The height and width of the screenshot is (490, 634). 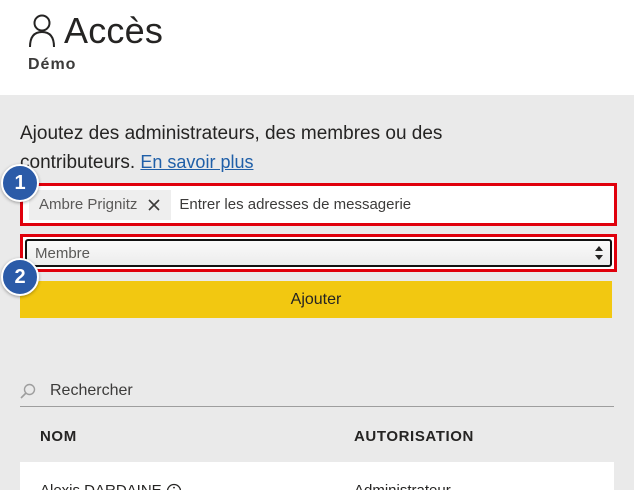 I want to click on workspace-name: Démo, so click(x=52, y=64).